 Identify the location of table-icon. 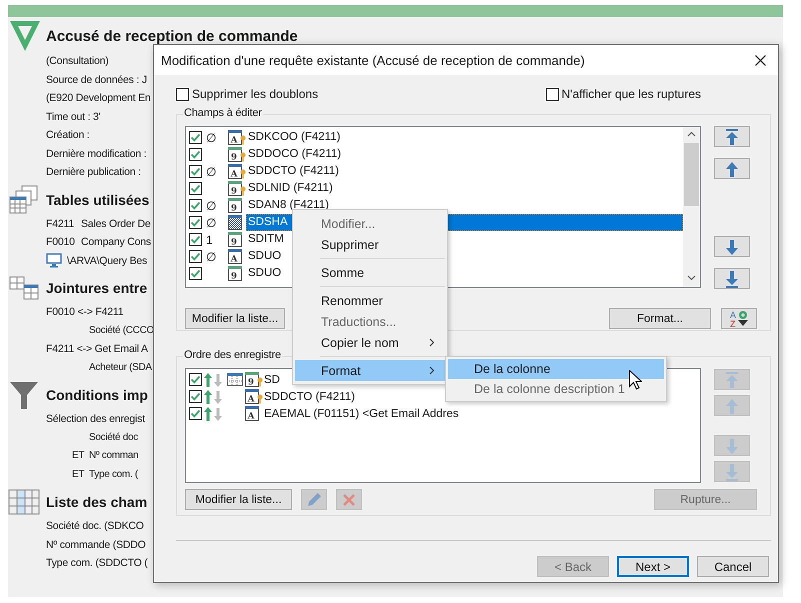
(235, 379).